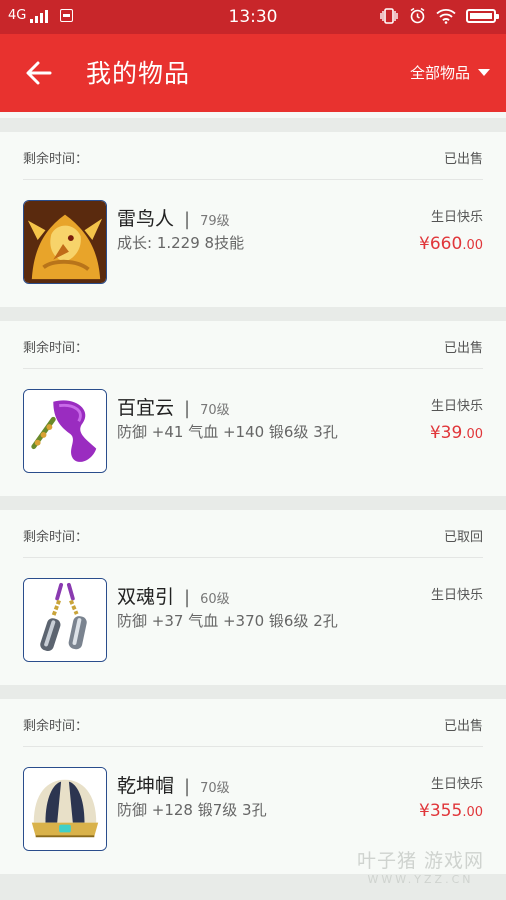  What do you see at coordinates (253, 534) in the screenshot?
I see `card-header: 剩余时间： 已取回` at bounding box center [253, 534].